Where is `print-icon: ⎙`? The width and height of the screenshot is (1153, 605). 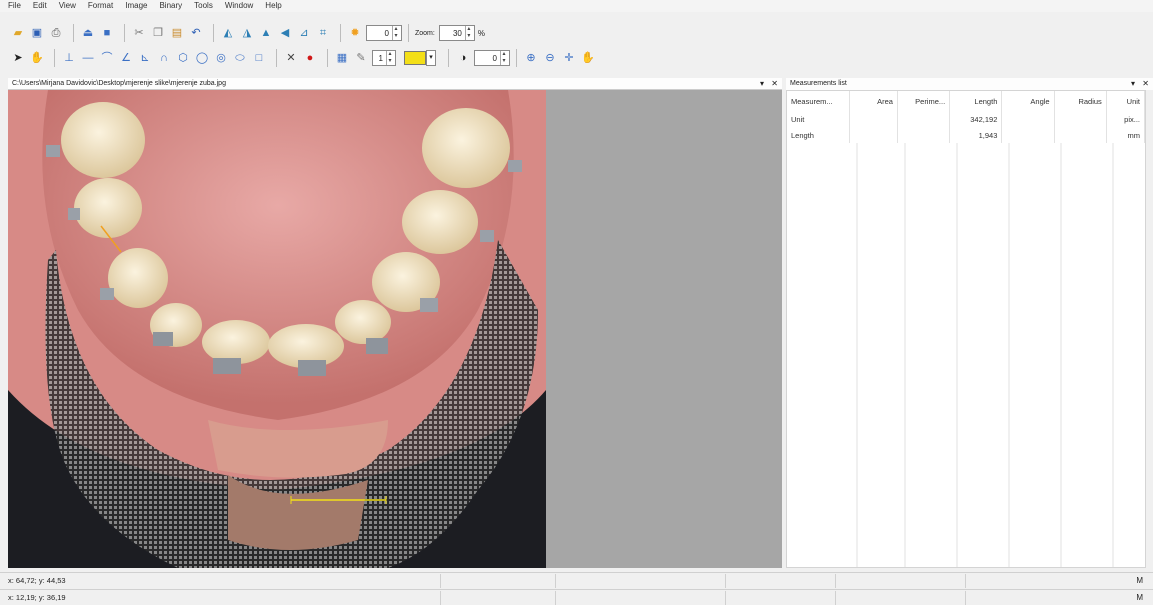
print-icon: ⎙ is located at coordinates (56, 33).